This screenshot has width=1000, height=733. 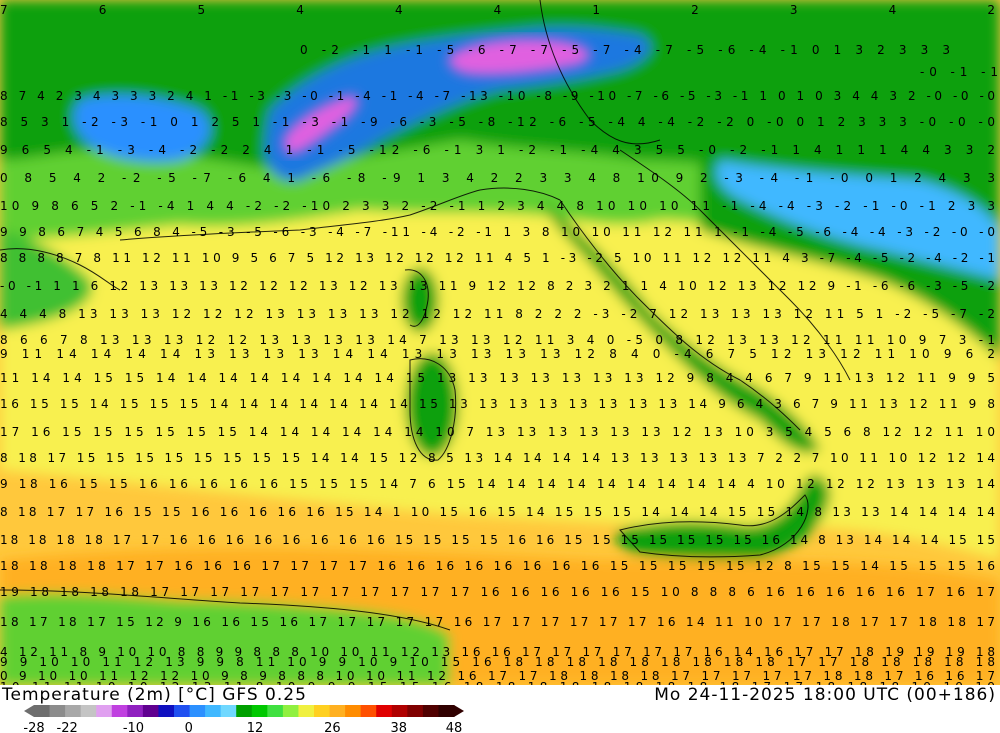 I want to click on variable-label: Temperature (2m) [°C], so click(x=109, y=695).